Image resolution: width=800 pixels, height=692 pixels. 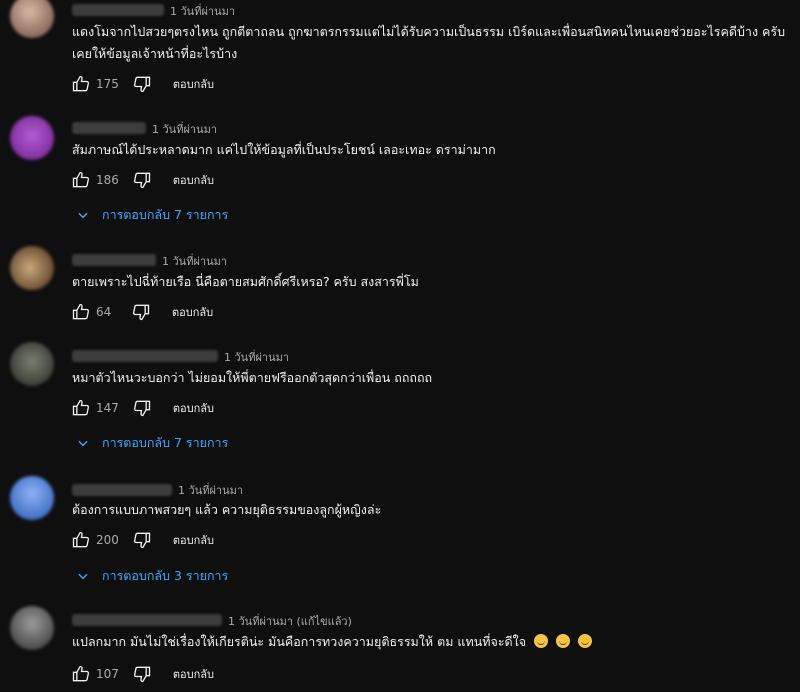 I want to click on comment-actions: 64 ตอบกลับ, so click(x=141, y=312).